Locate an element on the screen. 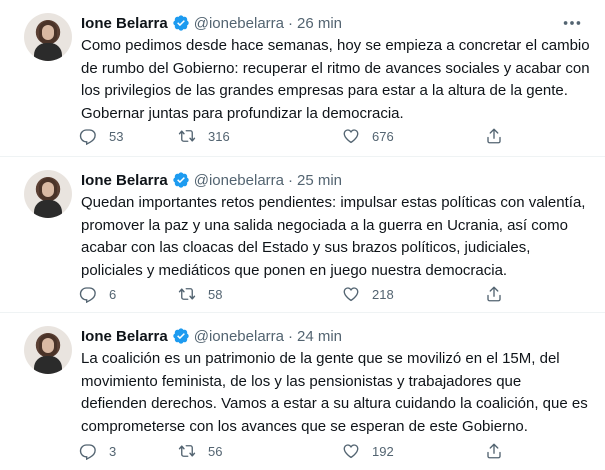  timestamp: 26 min is located at coordinates (319, 23).